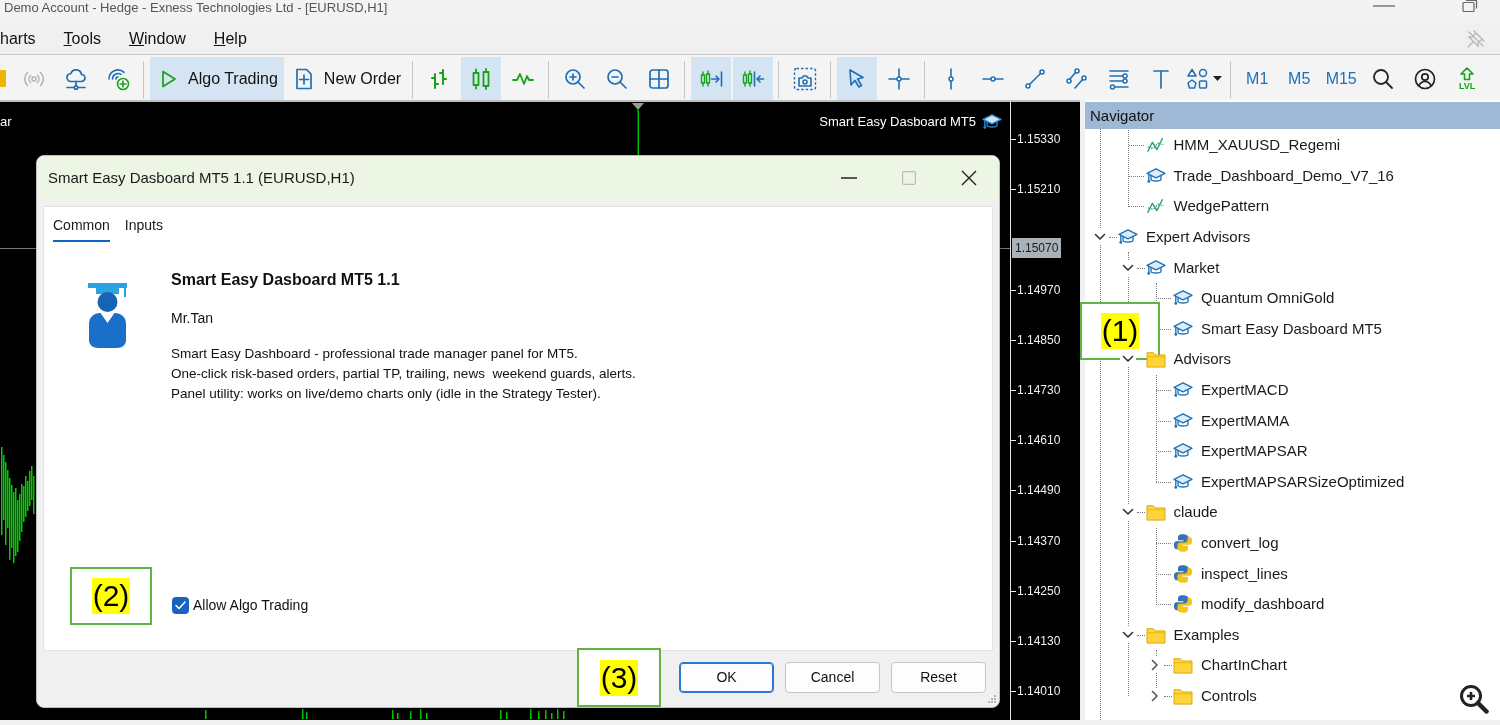  I want to click on price-label: 1.14850, so click(1039, 339).